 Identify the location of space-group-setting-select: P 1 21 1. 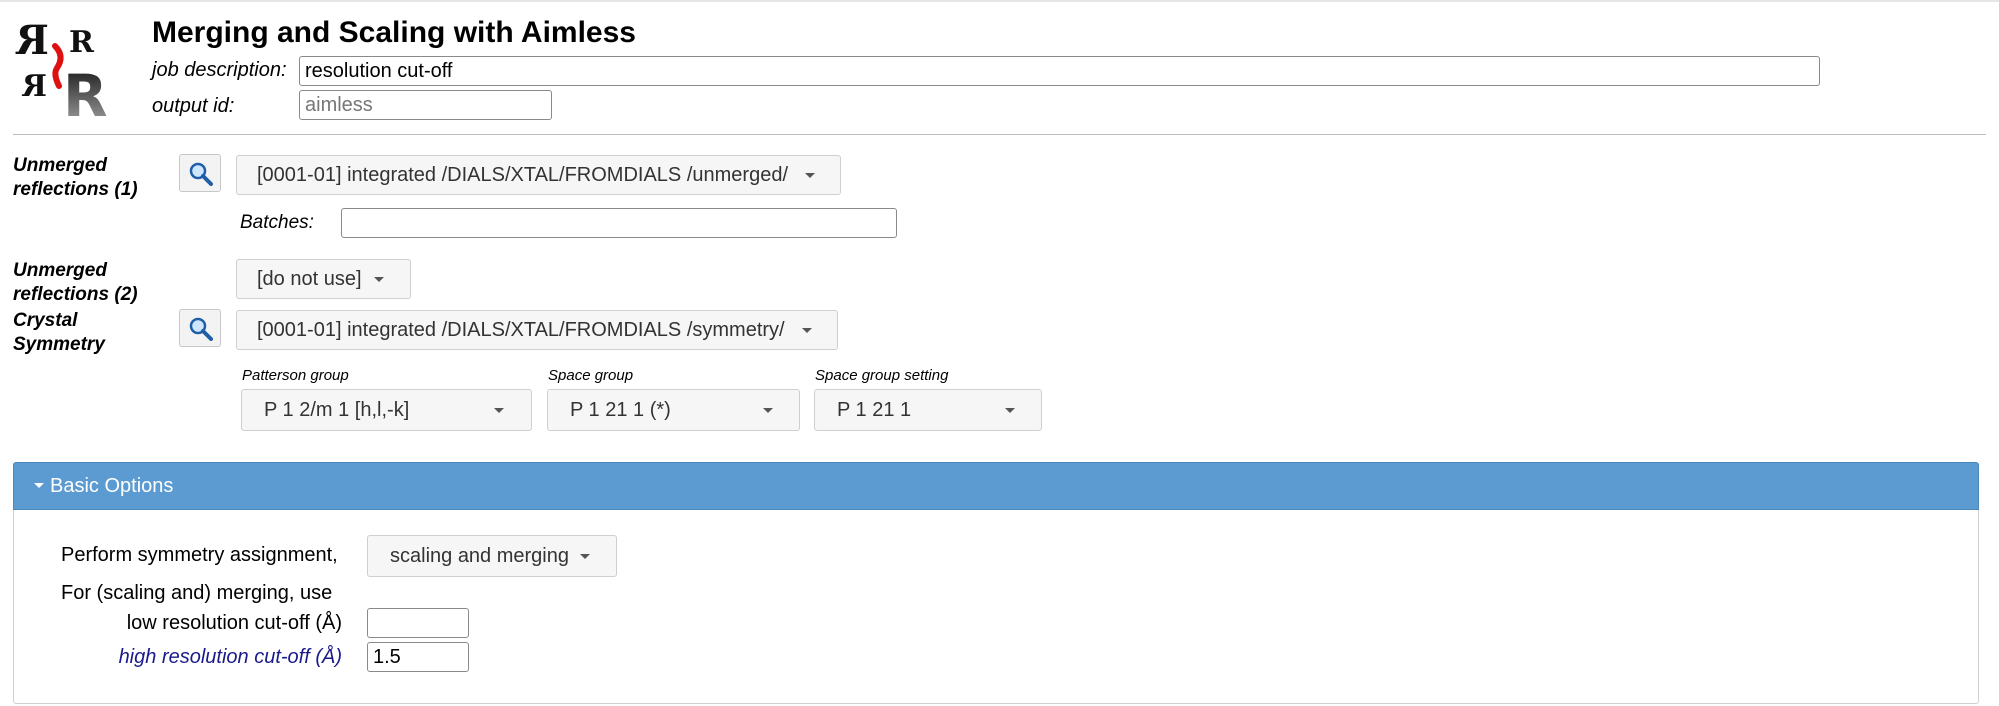
(928, 410).